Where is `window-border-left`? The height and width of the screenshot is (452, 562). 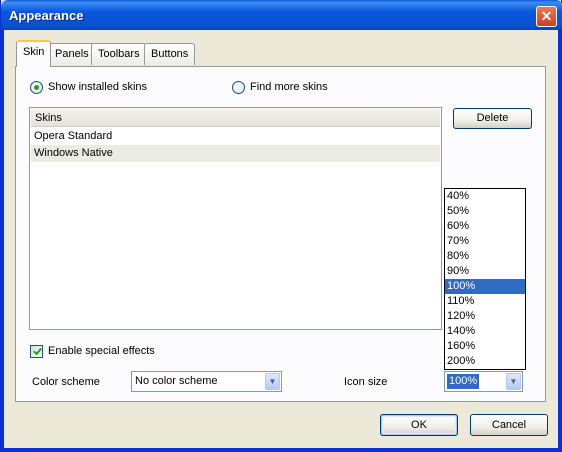
window-border-left is located at coordinates (2, 241).